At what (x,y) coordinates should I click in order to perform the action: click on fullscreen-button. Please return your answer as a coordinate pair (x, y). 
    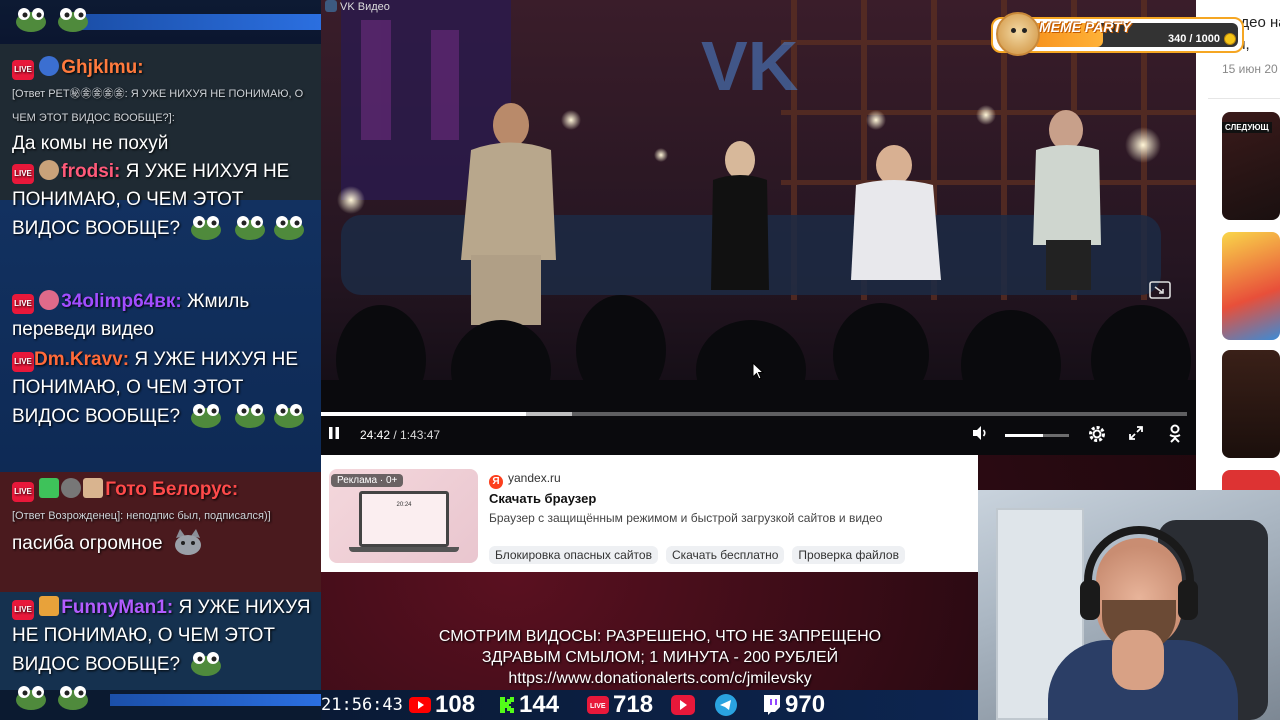
    Looking at the image, I should click on (1136, 435).